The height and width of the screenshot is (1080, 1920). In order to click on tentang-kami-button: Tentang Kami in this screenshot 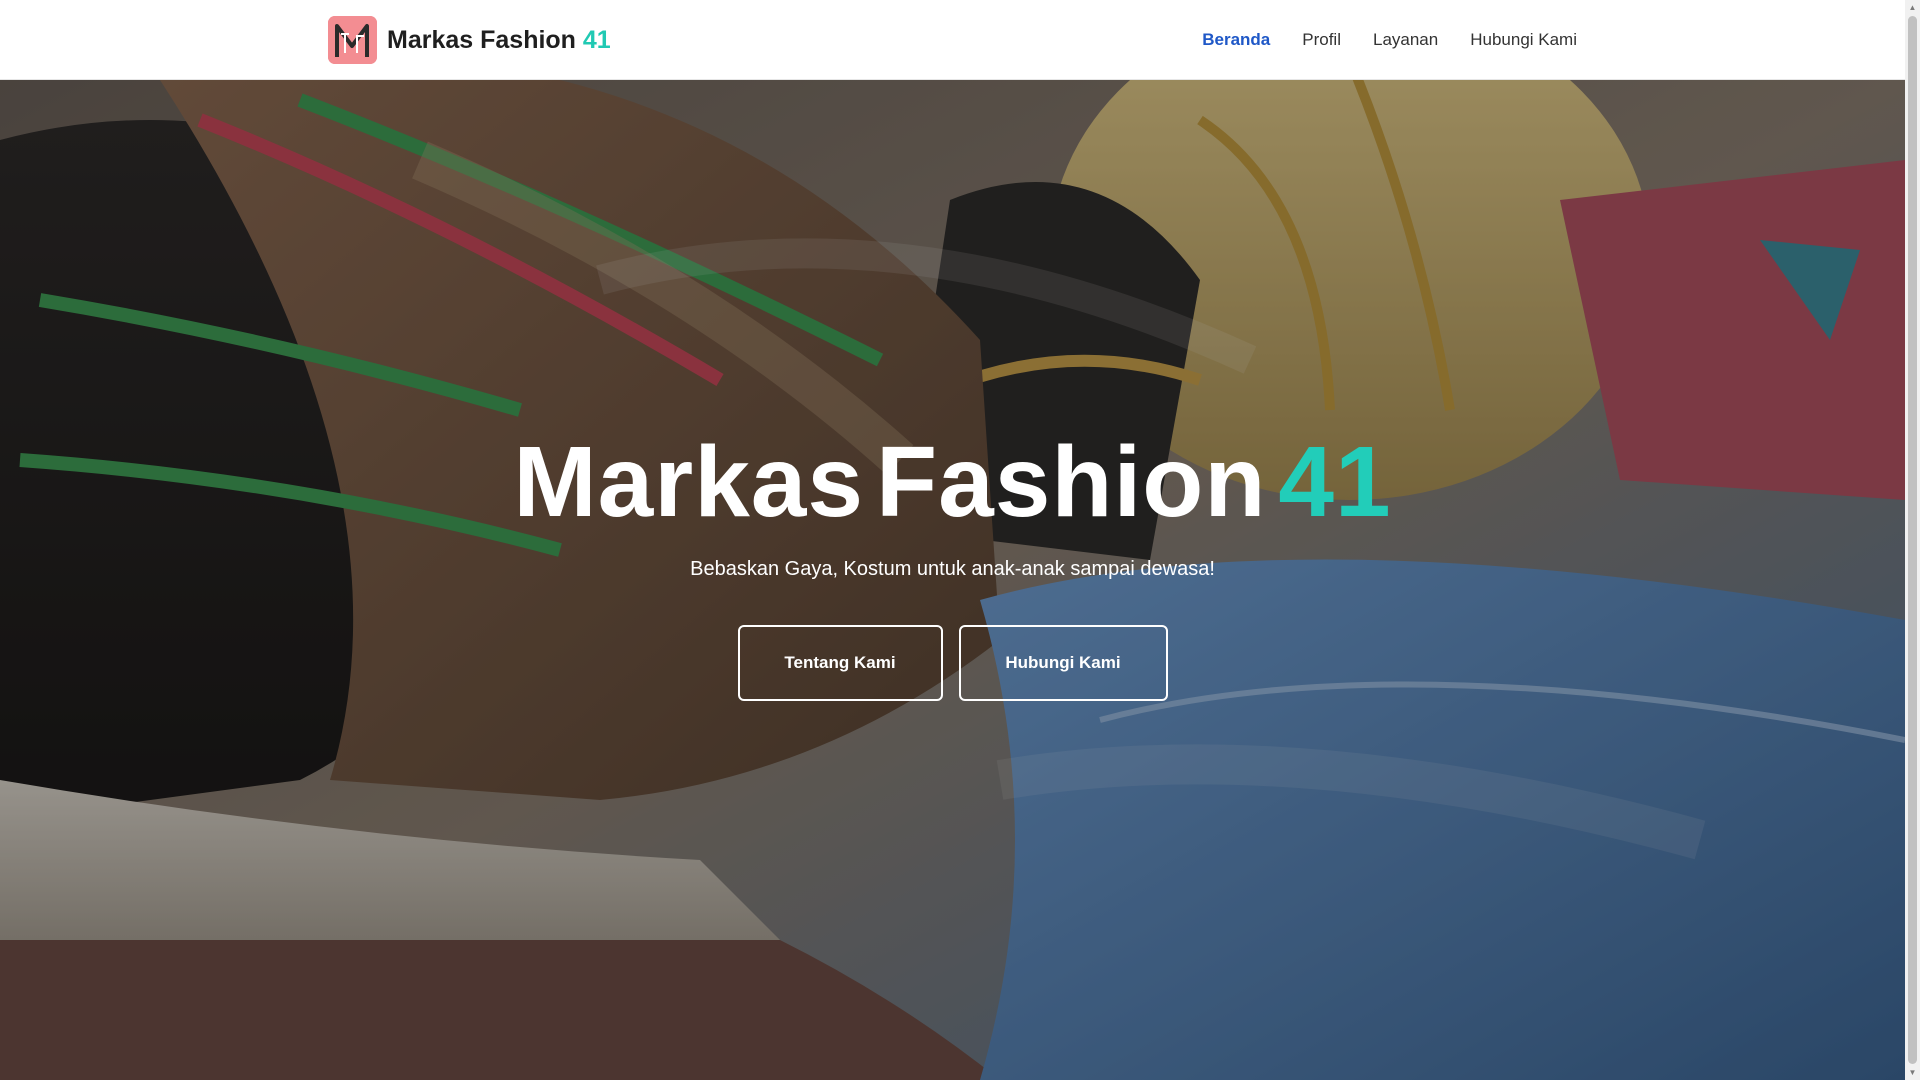, I will do `click(840, 663)`.